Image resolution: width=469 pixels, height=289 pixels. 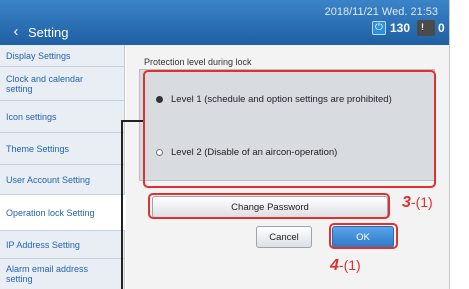 I want to click on sidebar-item-user-account: User Account Setting, so click(x=62, y=180).